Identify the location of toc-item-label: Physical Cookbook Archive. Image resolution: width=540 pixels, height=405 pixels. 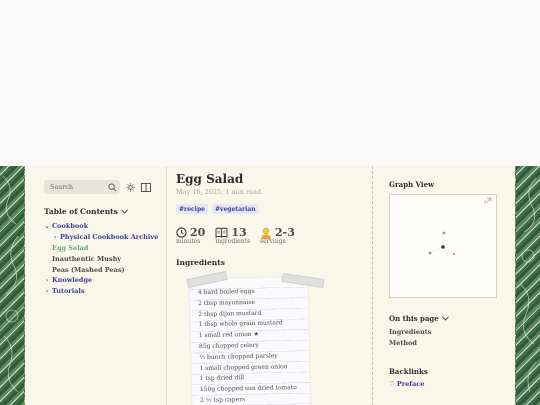
(109, 237).